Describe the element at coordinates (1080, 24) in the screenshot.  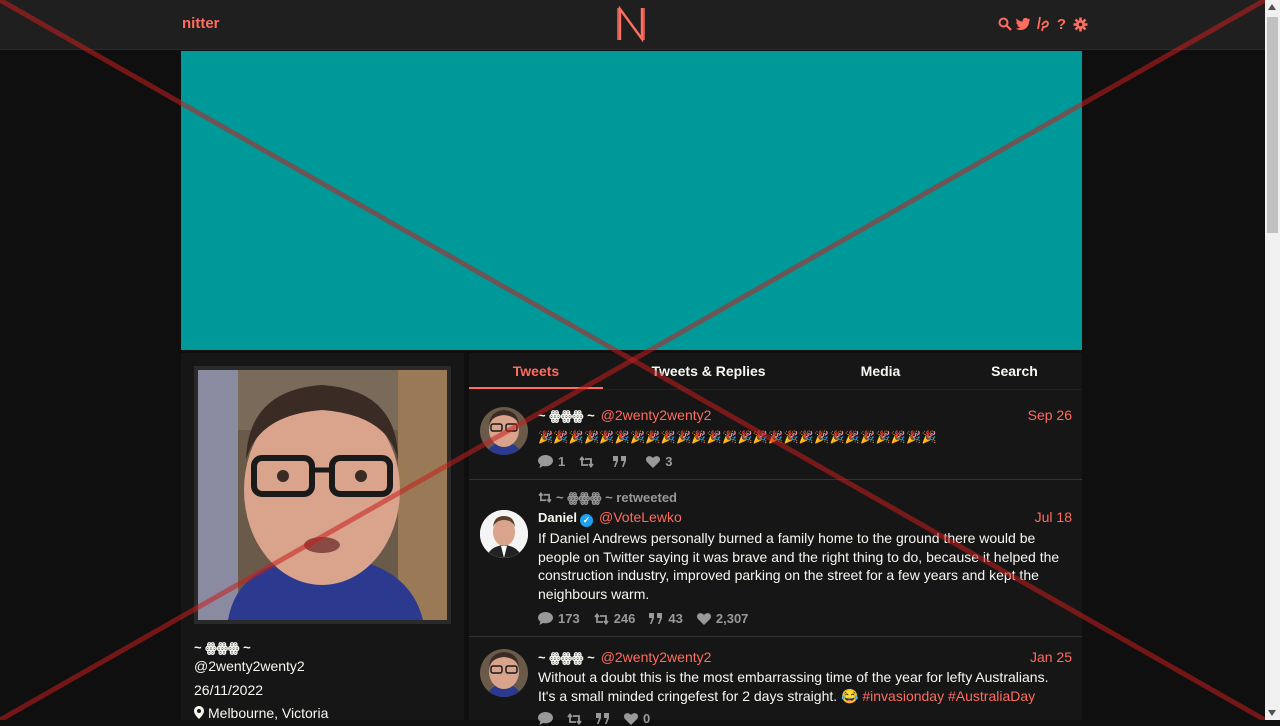
I see `settings-icon` at that location.